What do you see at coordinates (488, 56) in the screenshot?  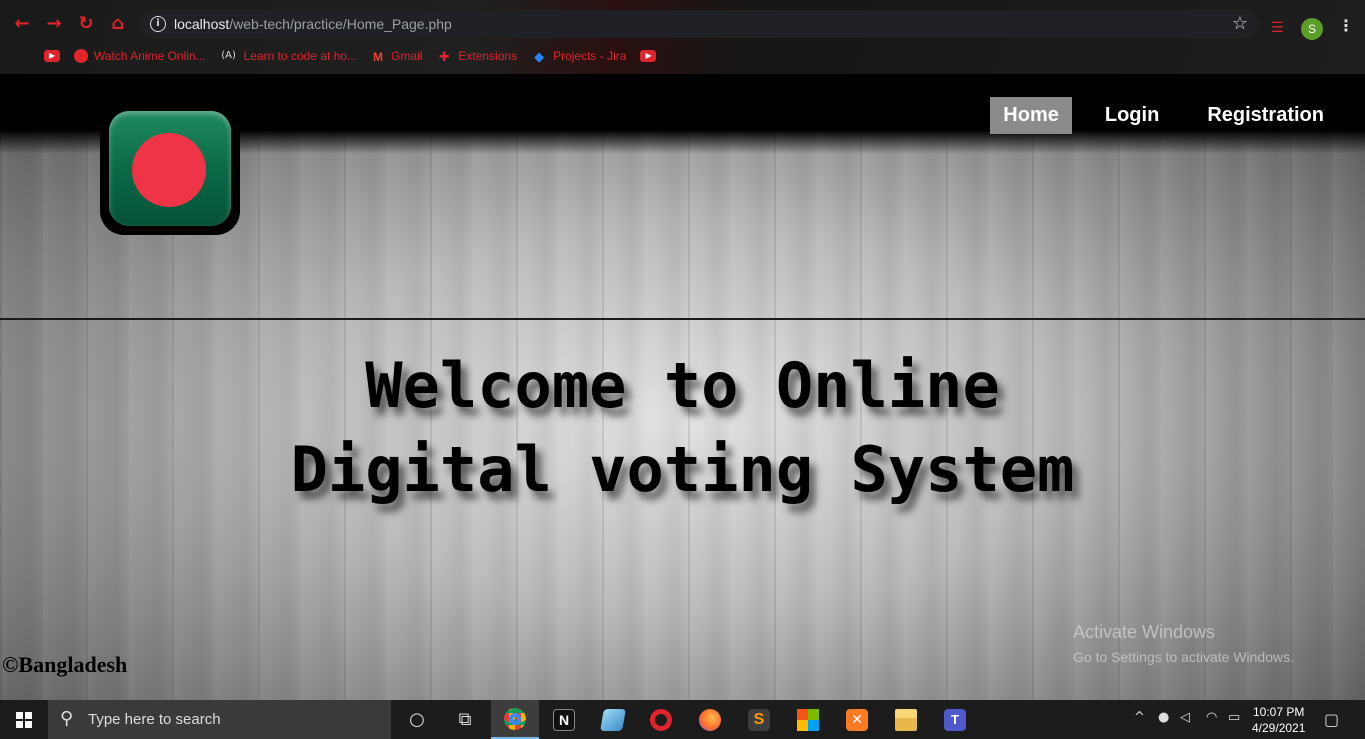 I see `bookmark-label: Extensions` at bounding box center [488, 56].